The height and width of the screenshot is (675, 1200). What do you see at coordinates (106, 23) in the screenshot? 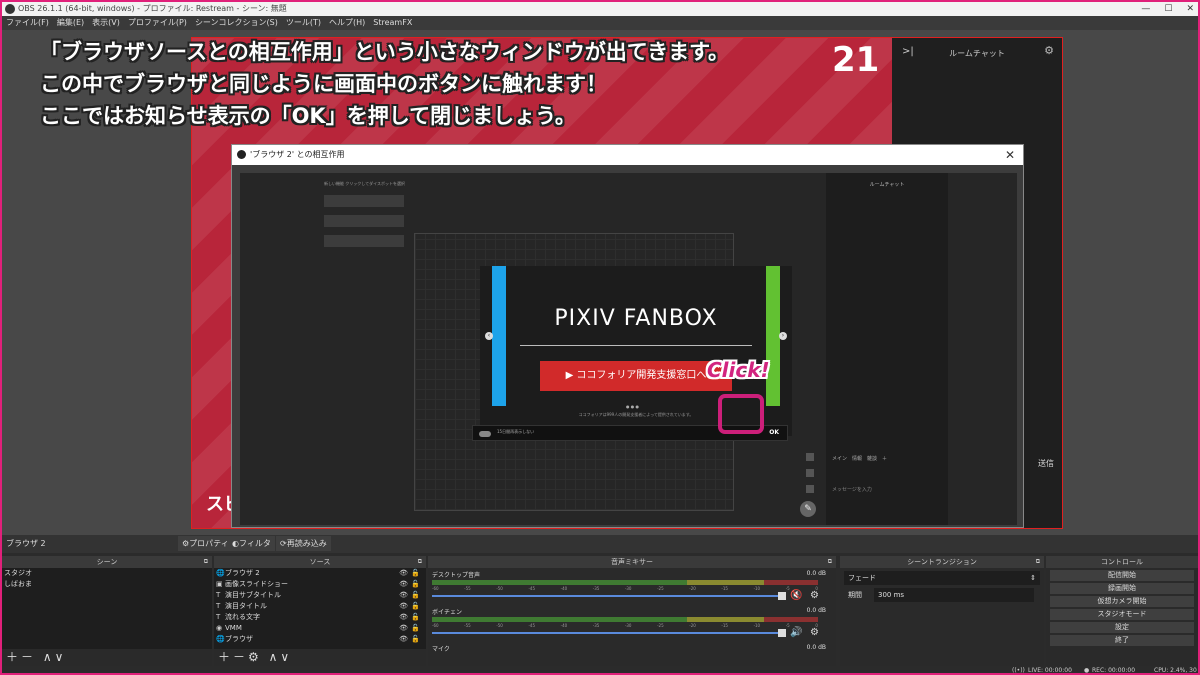
I see `menu-view: 表示(V)` at bounding box center [106, 23].